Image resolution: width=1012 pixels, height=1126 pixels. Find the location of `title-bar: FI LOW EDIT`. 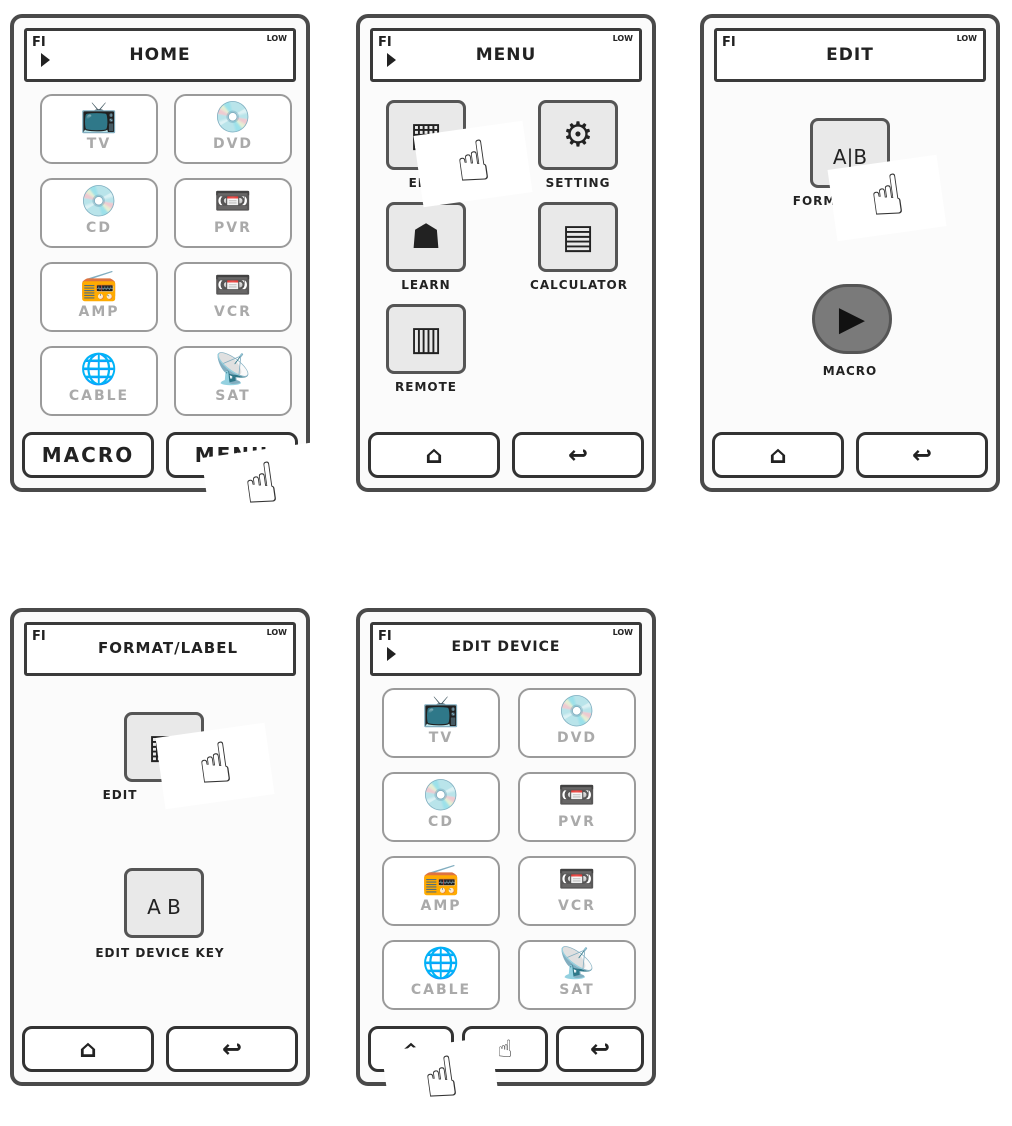

title-bar: FI LOW EDIT is located at coordinates (850, 55).